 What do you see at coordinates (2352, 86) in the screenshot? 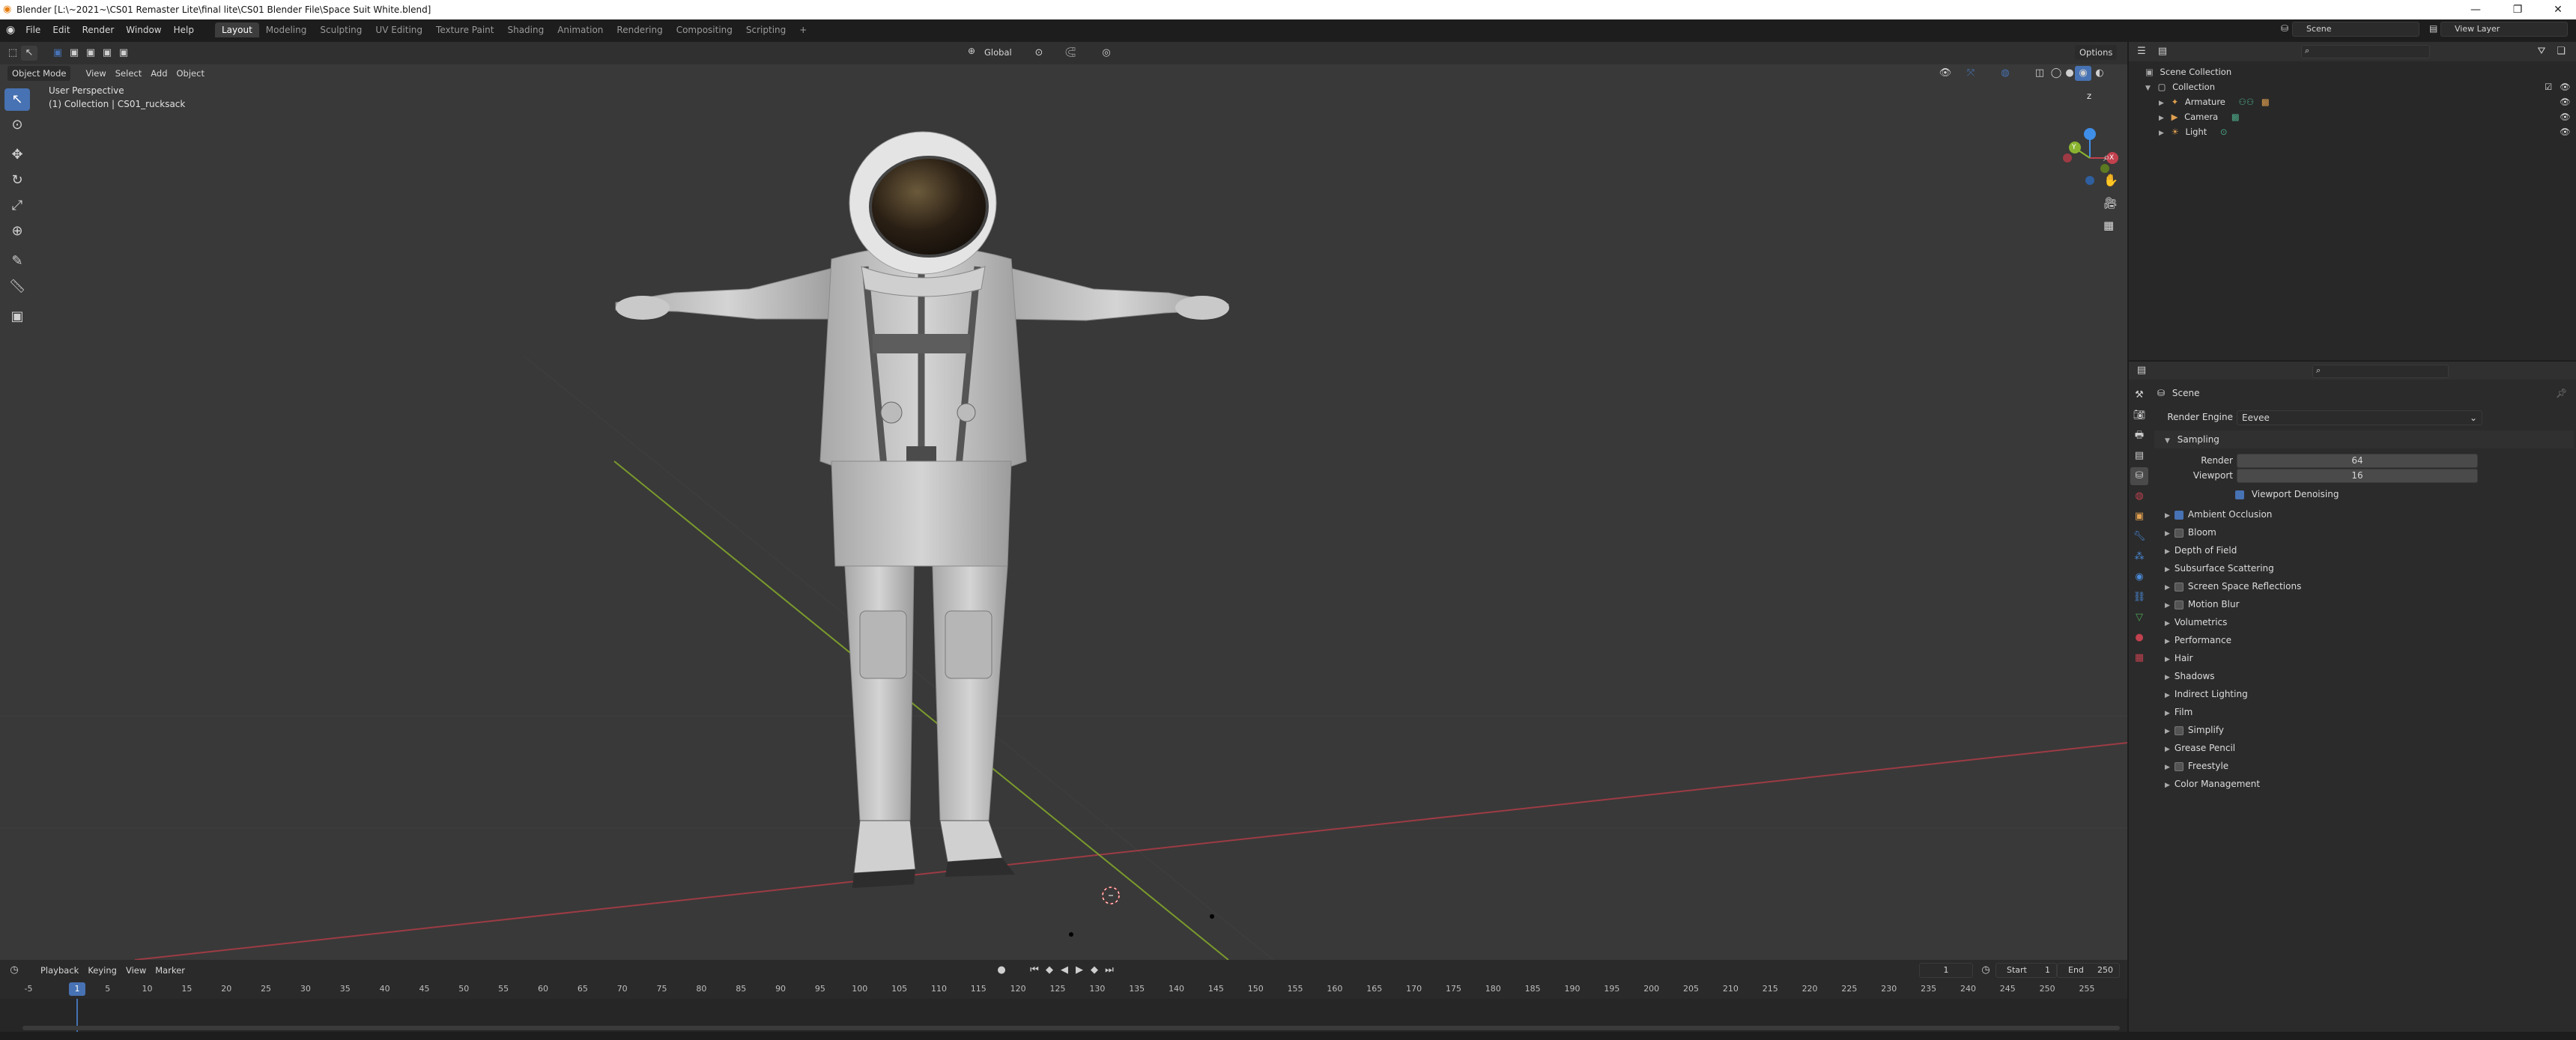
I see `outliner-collection: ▼ ▢ Collection ☑ 👁︎` at bounding box center [2352, 86].